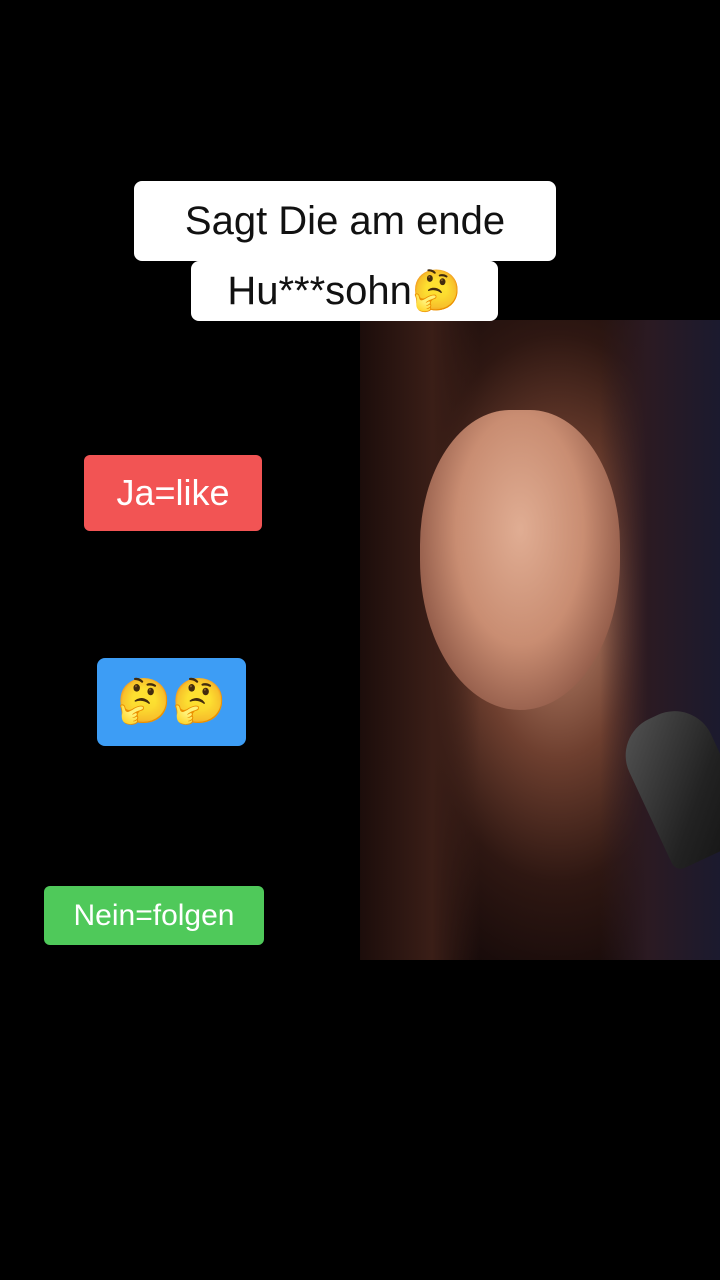  What do you see at coordinates (520, 560) in the screenshot?
I see `singer-face` at bounding box center [520, 560].